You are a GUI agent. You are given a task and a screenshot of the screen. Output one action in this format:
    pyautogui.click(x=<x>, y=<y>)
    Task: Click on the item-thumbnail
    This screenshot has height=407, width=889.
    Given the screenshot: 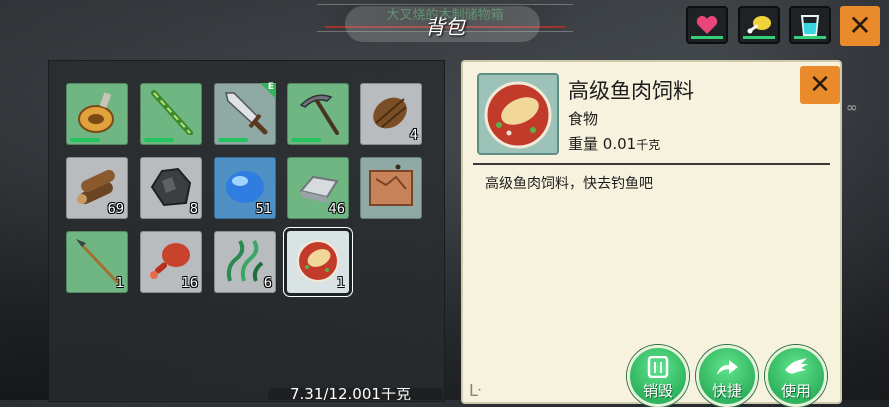 What is the action you would take?
    pyautogui.click(x=518, y=114)
    